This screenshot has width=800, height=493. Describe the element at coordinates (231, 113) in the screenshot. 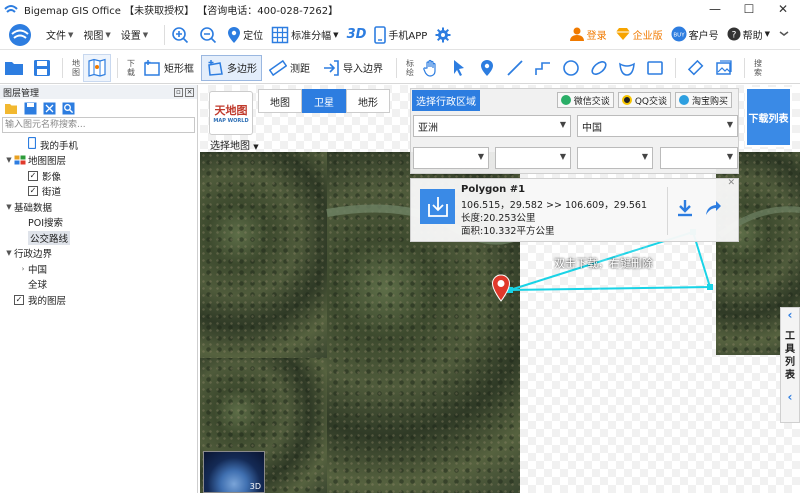

I see `tianditu-logo: 天地图 MAP WORLD` at that location.